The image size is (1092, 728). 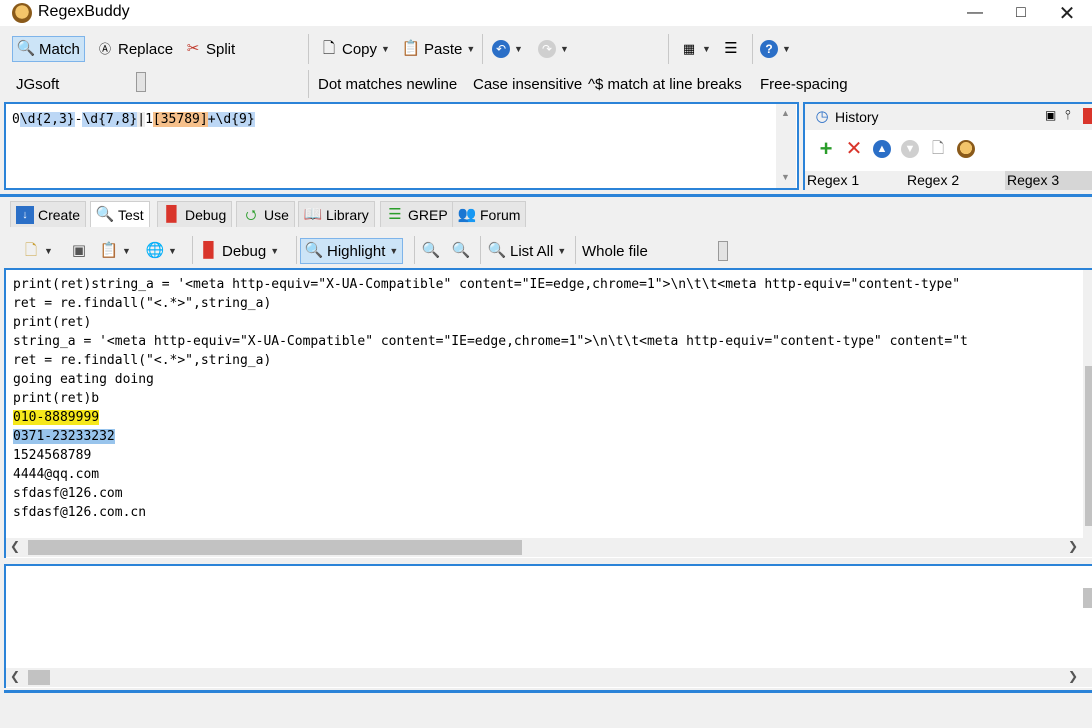 I want to click on scope-select: Whole file, so click(x=658, y=251).